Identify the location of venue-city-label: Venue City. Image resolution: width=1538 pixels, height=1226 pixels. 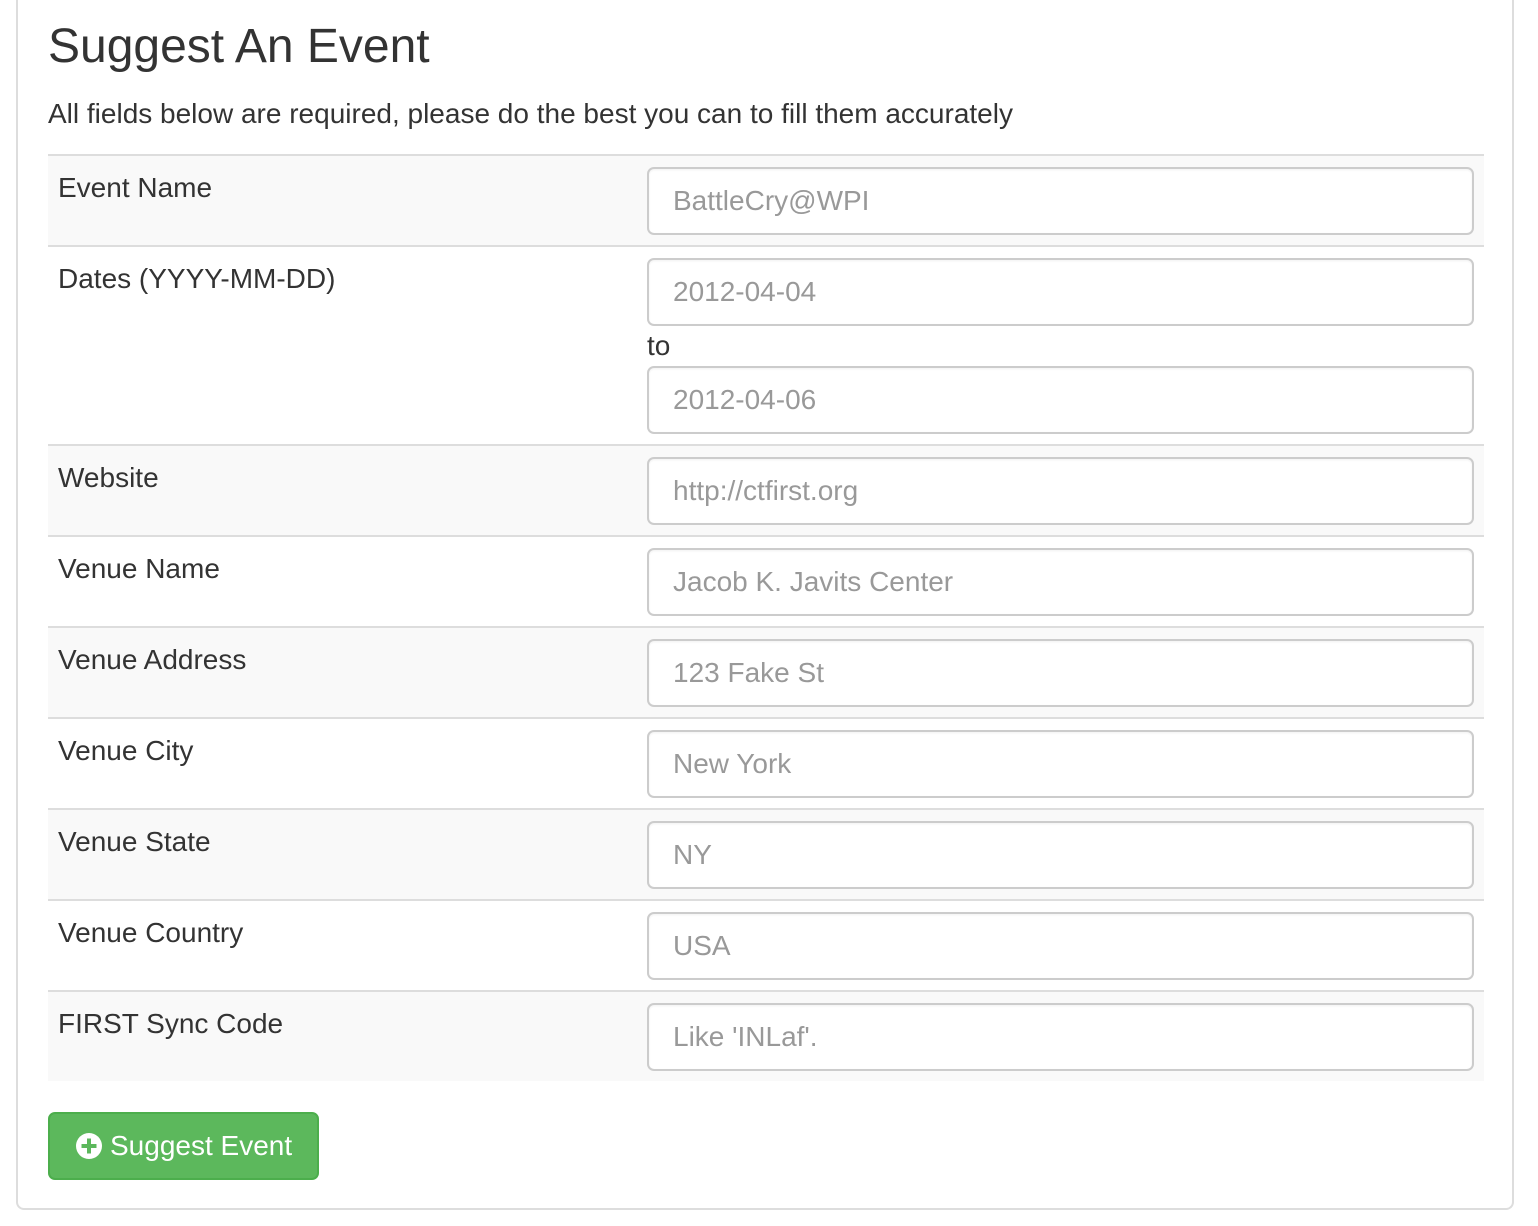
(347, 764).